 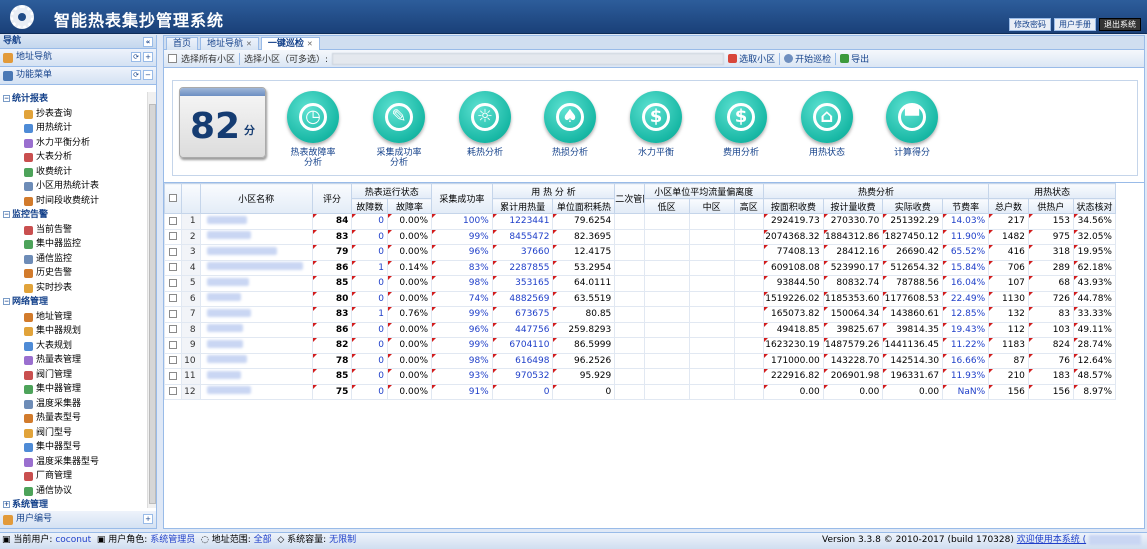 What do you see at coordinates (73, 186) in the screenshot?
I see `tree-item: 小区用热统计表` at bounding box center [73, 186].